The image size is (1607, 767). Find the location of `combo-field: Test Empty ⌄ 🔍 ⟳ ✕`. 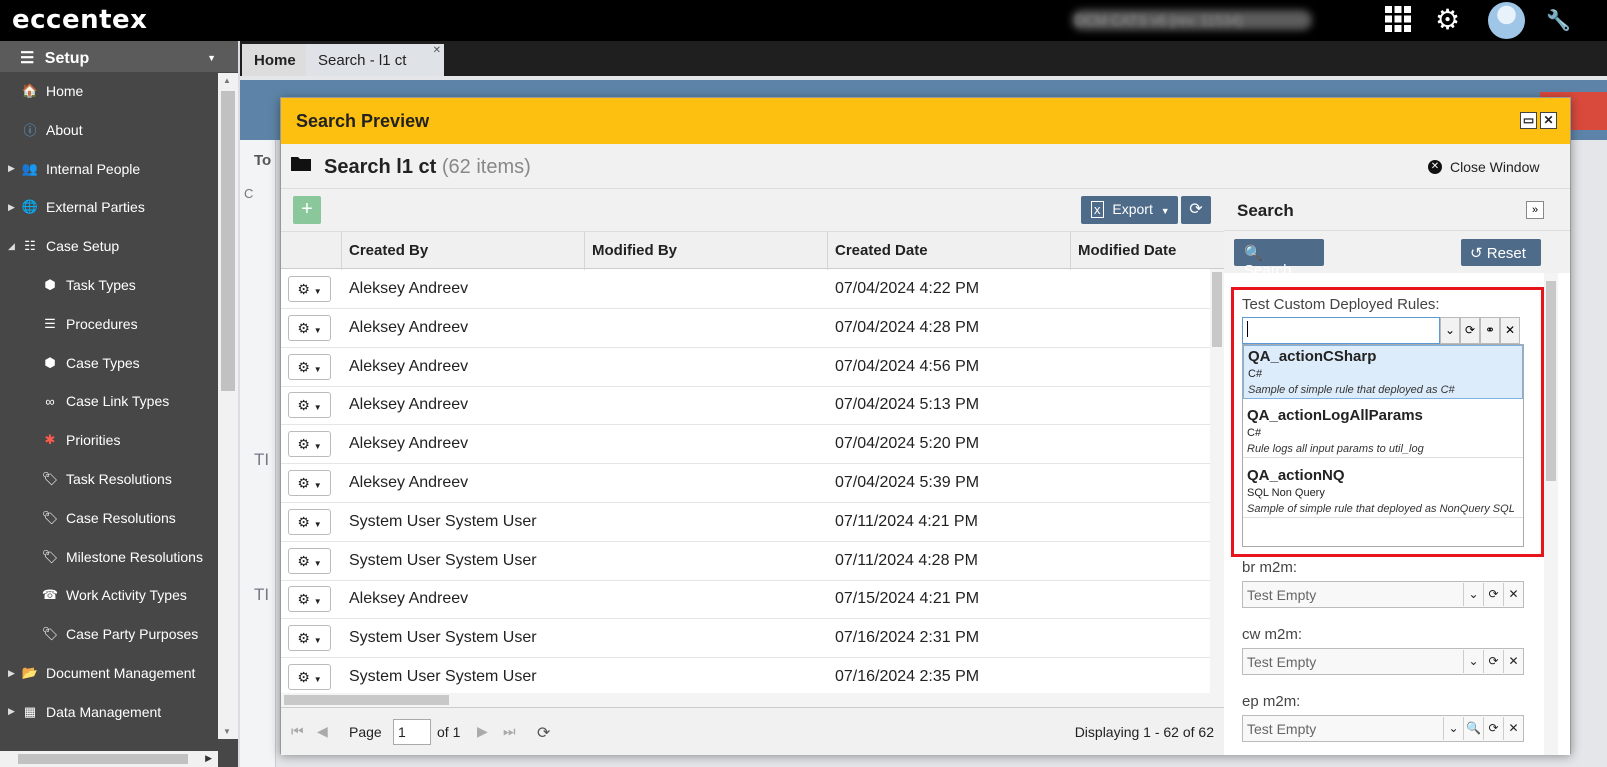

combo-field: Test Empty ⌄ 🔍 ⟳ ✕ is located at coordinates (1383, 728).